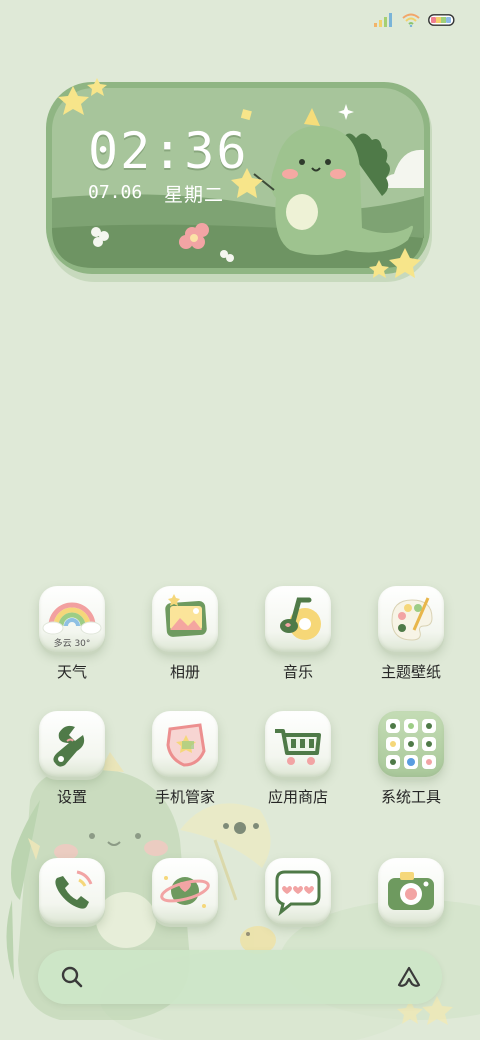 This screenshot has height=1040, width=480. I want to click on paint-palette-icon, so click(411, 619).